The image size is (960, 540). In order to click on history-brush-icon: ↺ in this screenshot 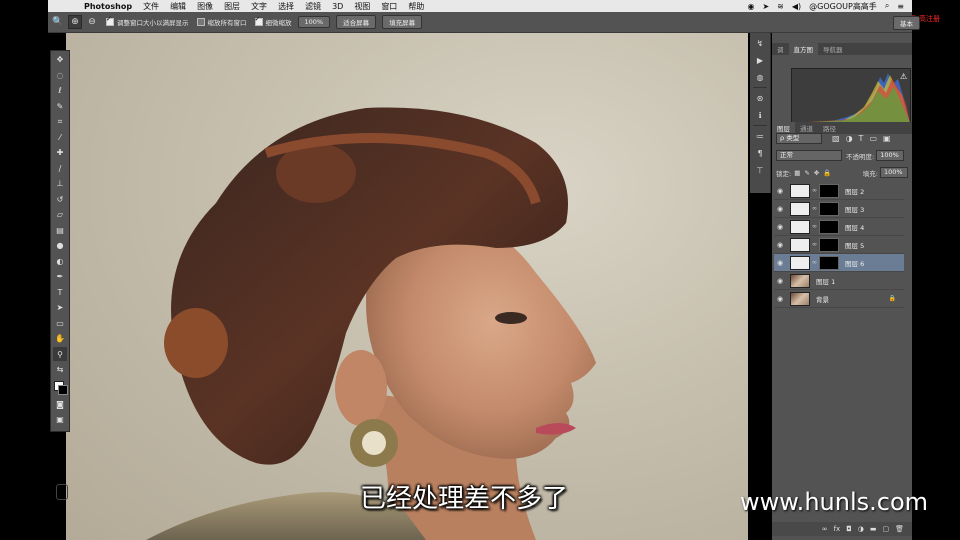, I will do `click(60, 199)`.